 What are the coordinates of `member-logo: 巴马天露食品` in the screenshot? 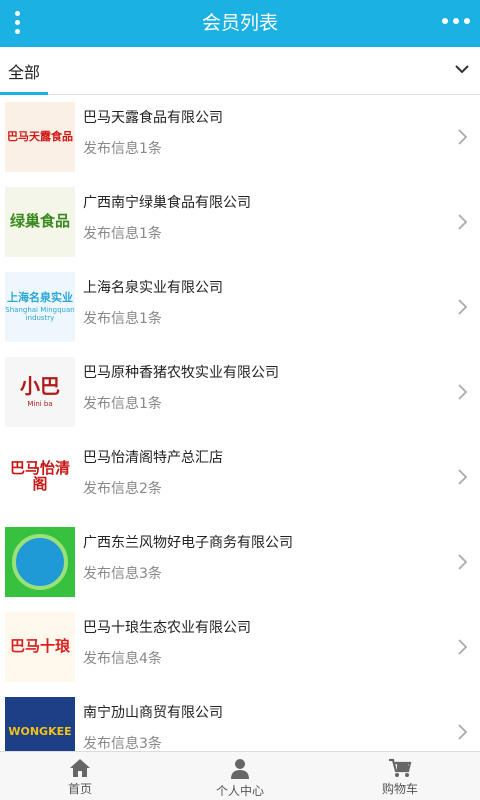 It's located at (40, 137).